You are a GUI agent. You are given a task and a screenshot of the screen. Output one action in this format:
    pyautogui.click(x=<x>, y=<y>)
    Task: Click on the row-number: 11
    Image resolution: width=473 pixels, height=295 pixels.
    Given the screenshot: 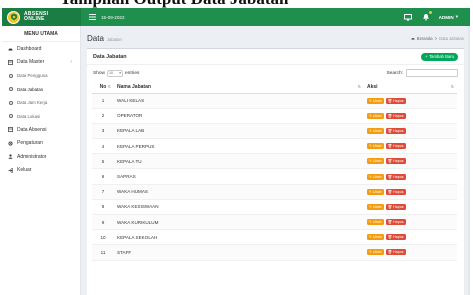 What is the action you would take?
    pyautogui.click(x=103, y=252)
    